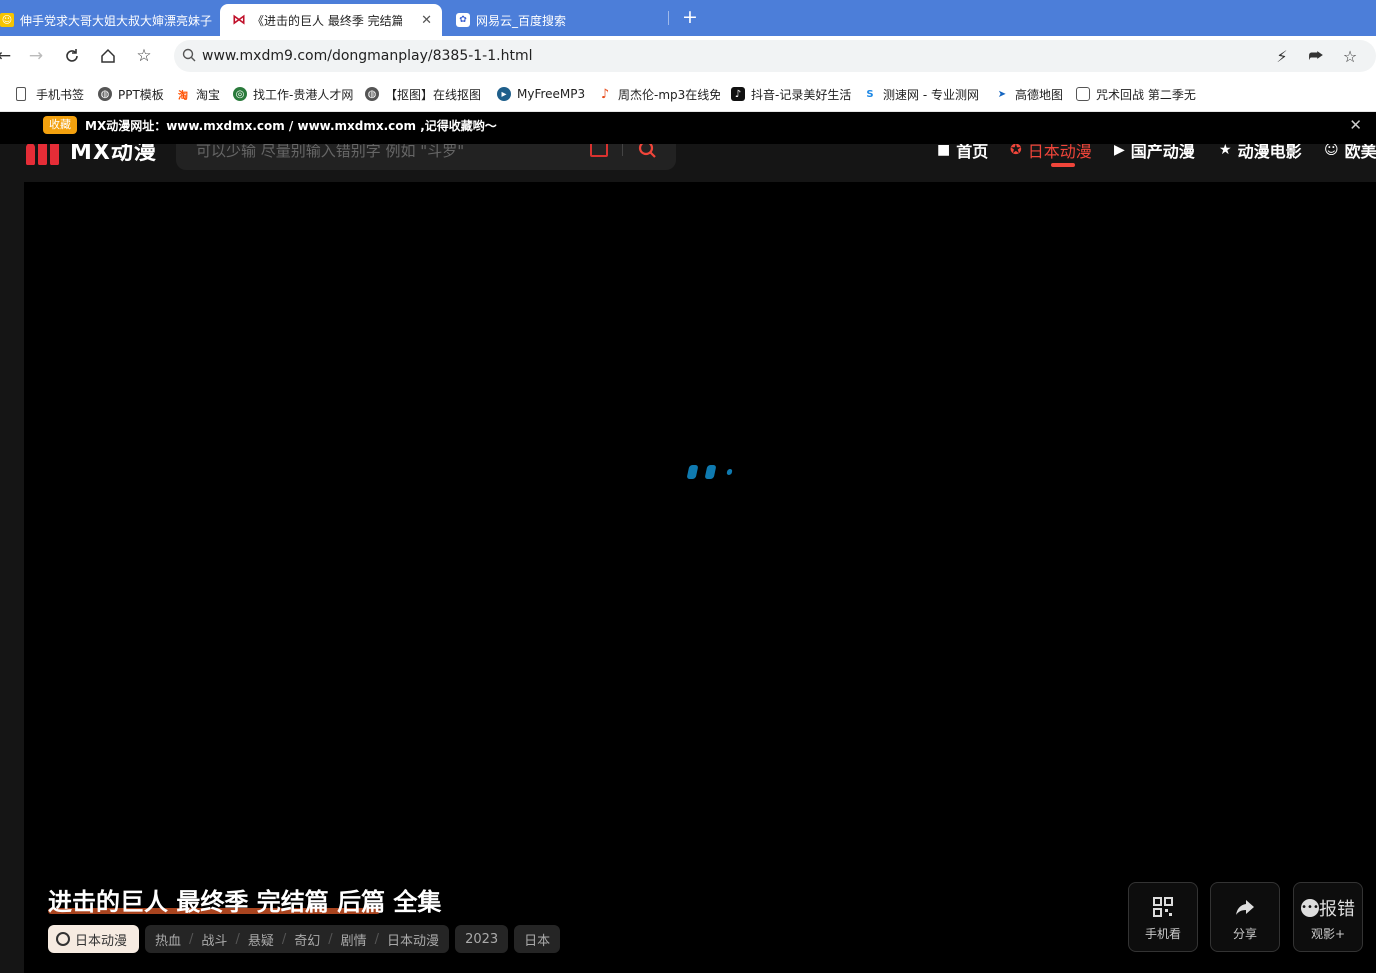 Image resolution: width=1376 pixels, height=973 pixels. Describe the element at coordinates (1063, 165) in the screenshot. I see `active-nav-indicator` at that location.